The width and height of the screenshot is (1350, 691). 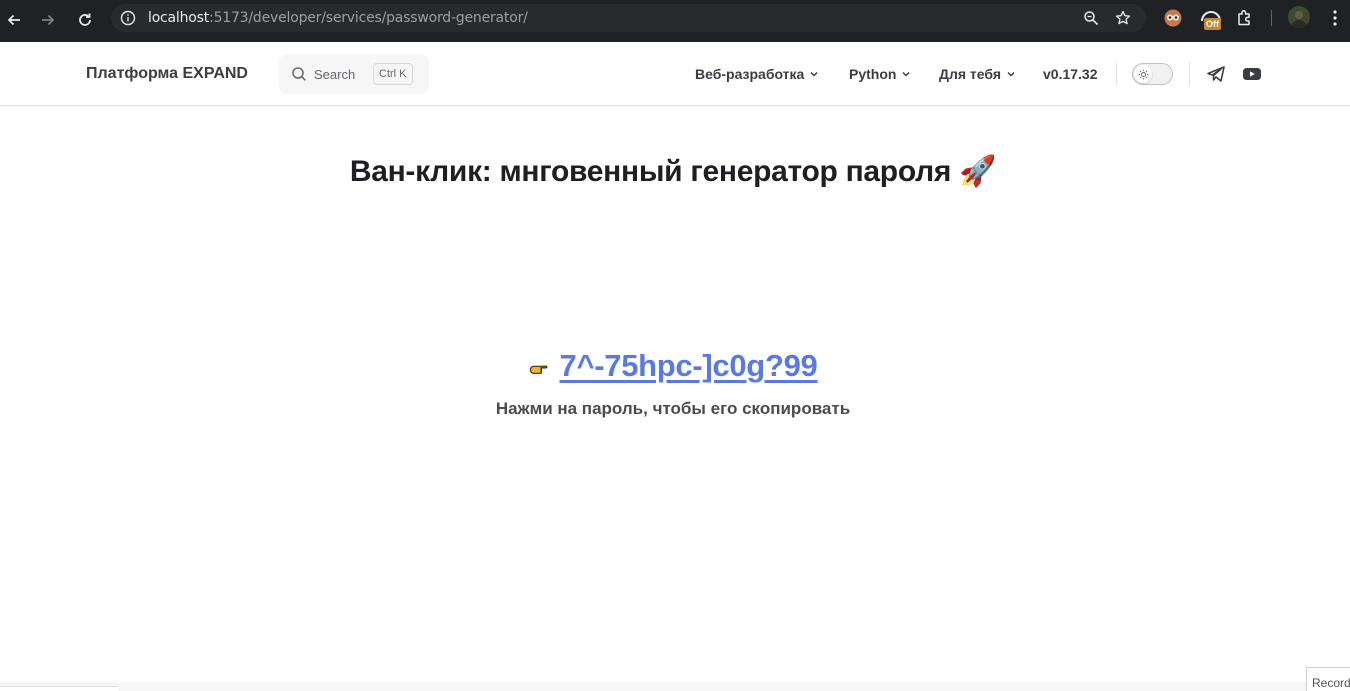 I want to click on kebab-menu-icon, so click(x=1335, y=18).